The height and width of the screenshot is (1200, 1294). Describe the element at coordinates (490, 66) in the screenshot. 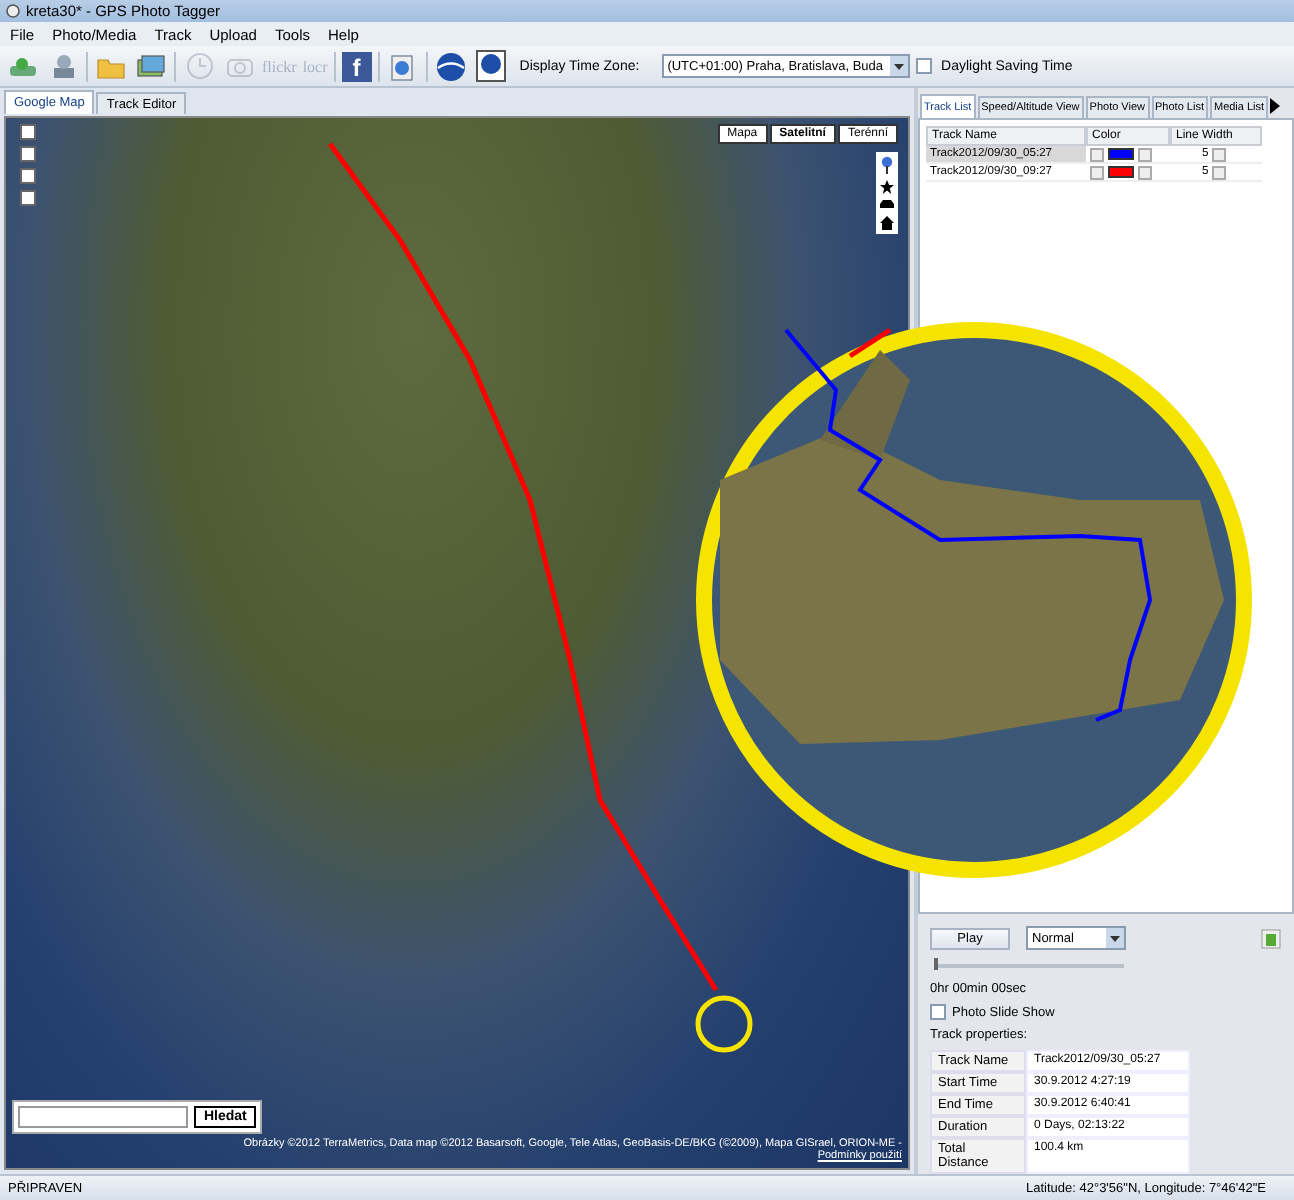

I see `globe-document-icon` at that location.